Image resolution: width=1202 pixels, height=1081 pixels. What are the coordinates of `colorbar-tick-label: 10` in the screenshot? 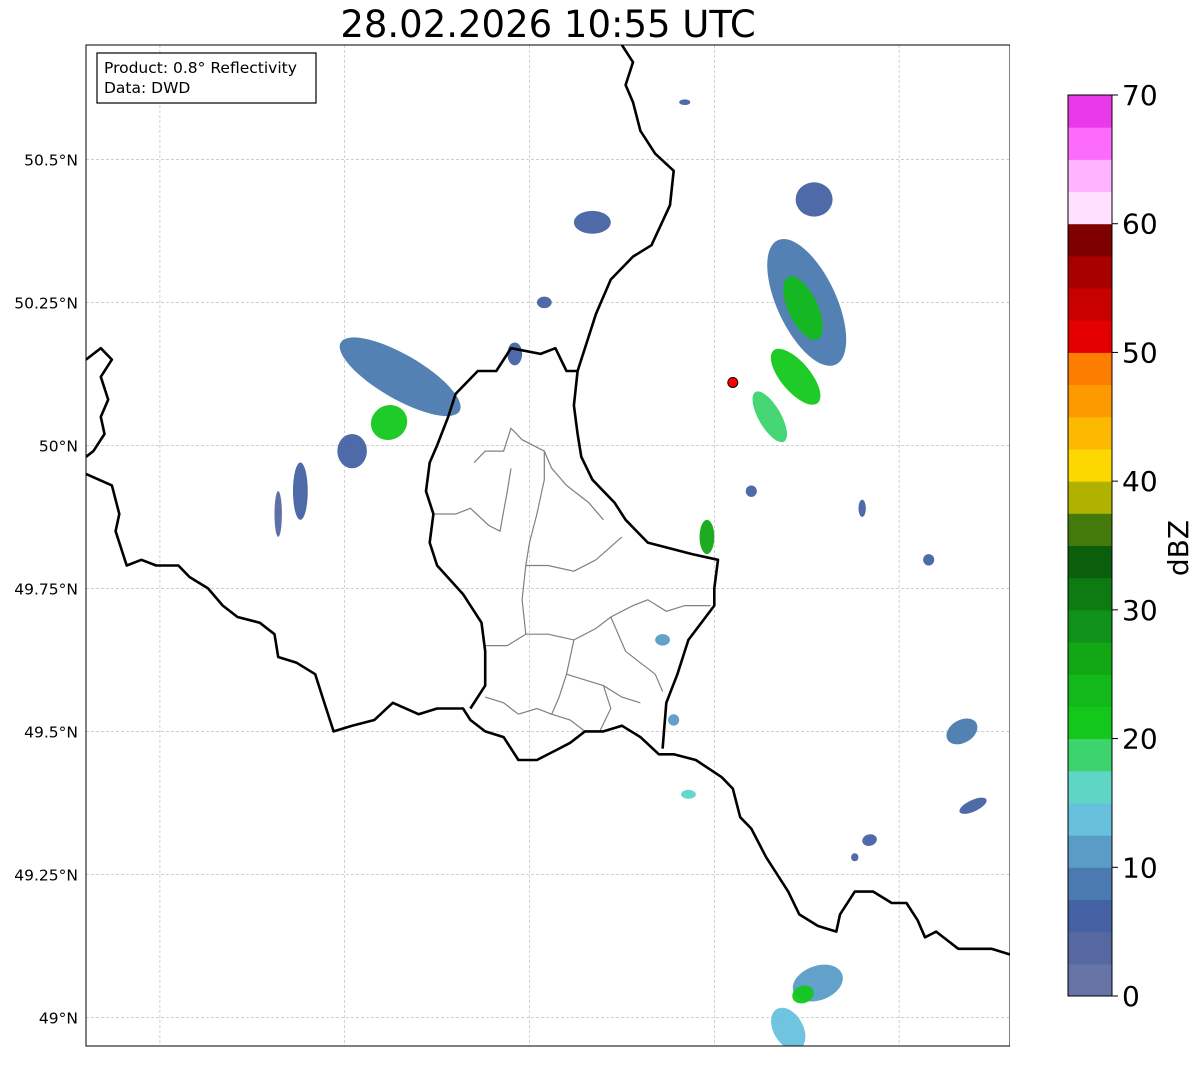 It's located at (1140, 867).